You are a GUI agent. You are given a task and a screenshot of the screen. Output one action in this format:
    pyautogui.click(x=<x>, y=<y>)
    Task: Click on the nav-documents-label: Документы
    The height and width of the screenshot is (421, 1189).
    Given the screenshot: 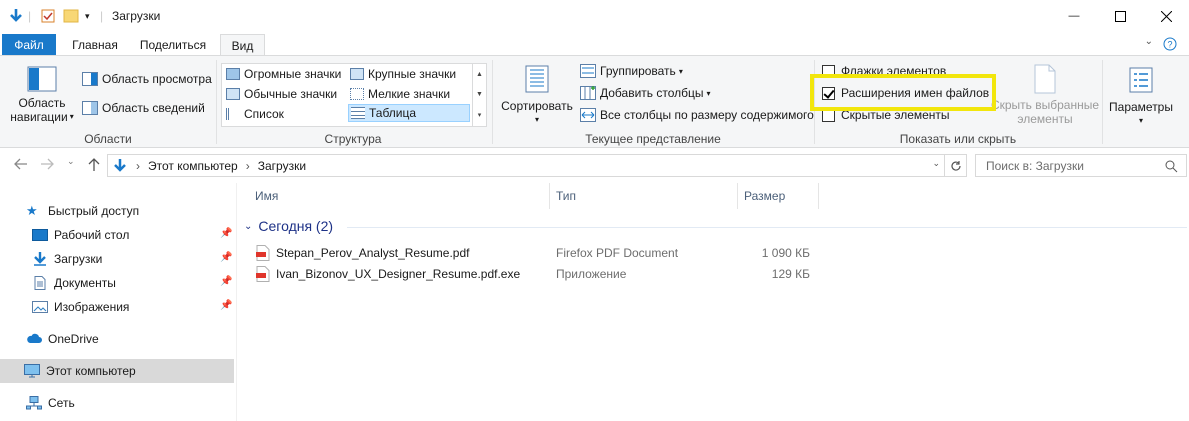 What is the action you would take?
    pyautogui.click(x=85, y=283)
    